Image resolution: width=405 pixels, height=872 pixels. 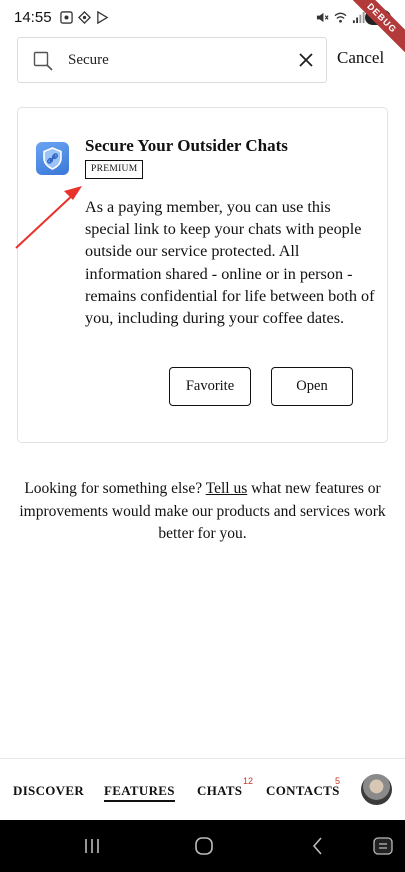 I want to click on cancel-button: Cancel, so click(x=360, y=58).